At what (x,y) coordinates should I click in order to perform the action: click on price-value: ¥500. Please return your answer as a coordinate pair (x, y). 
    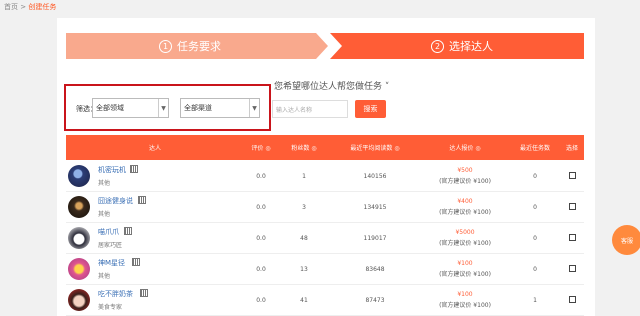
    Looking at the image, I should click on (465, 170).